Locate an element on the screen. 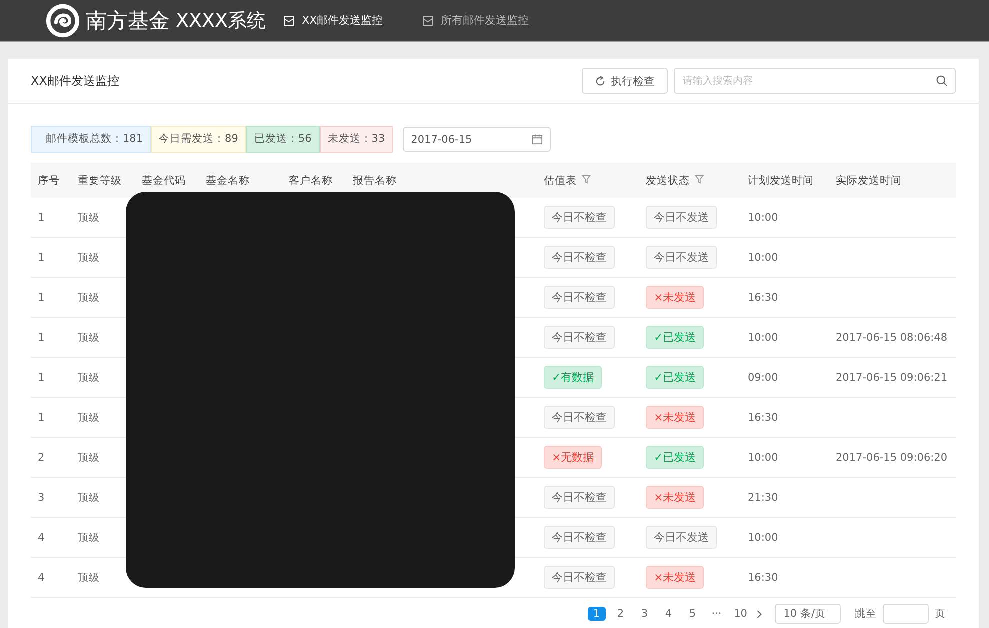 This screenshot has height=628, width=989. refresh-icon is located at coordinates (600, 81).